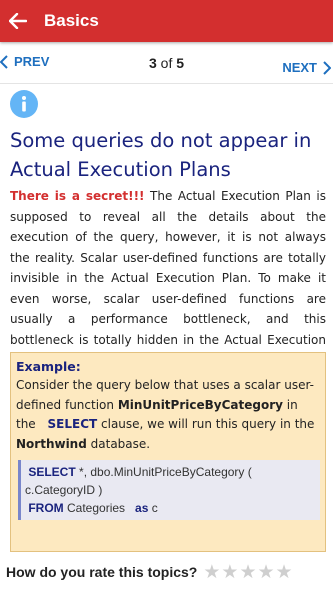 The image size is (333, 592). I want to click on arrow-left-icon, so click(18, 21).